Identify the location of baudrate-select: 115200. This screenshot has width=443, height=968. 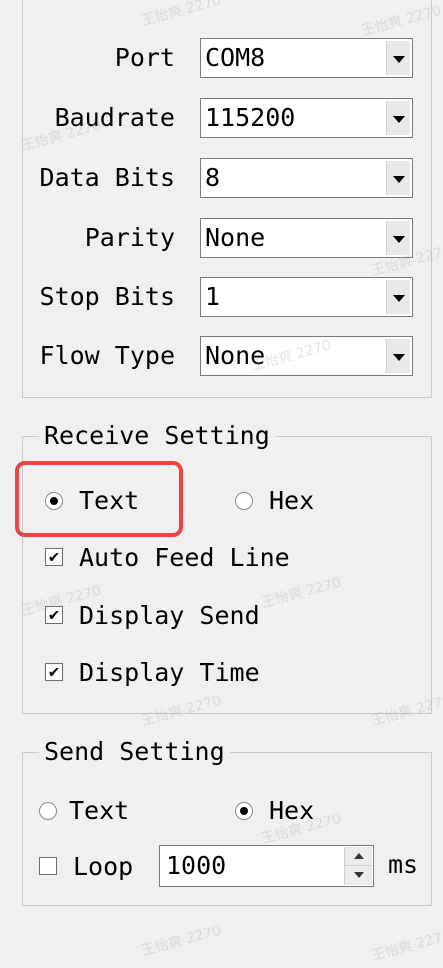
(306, 118).